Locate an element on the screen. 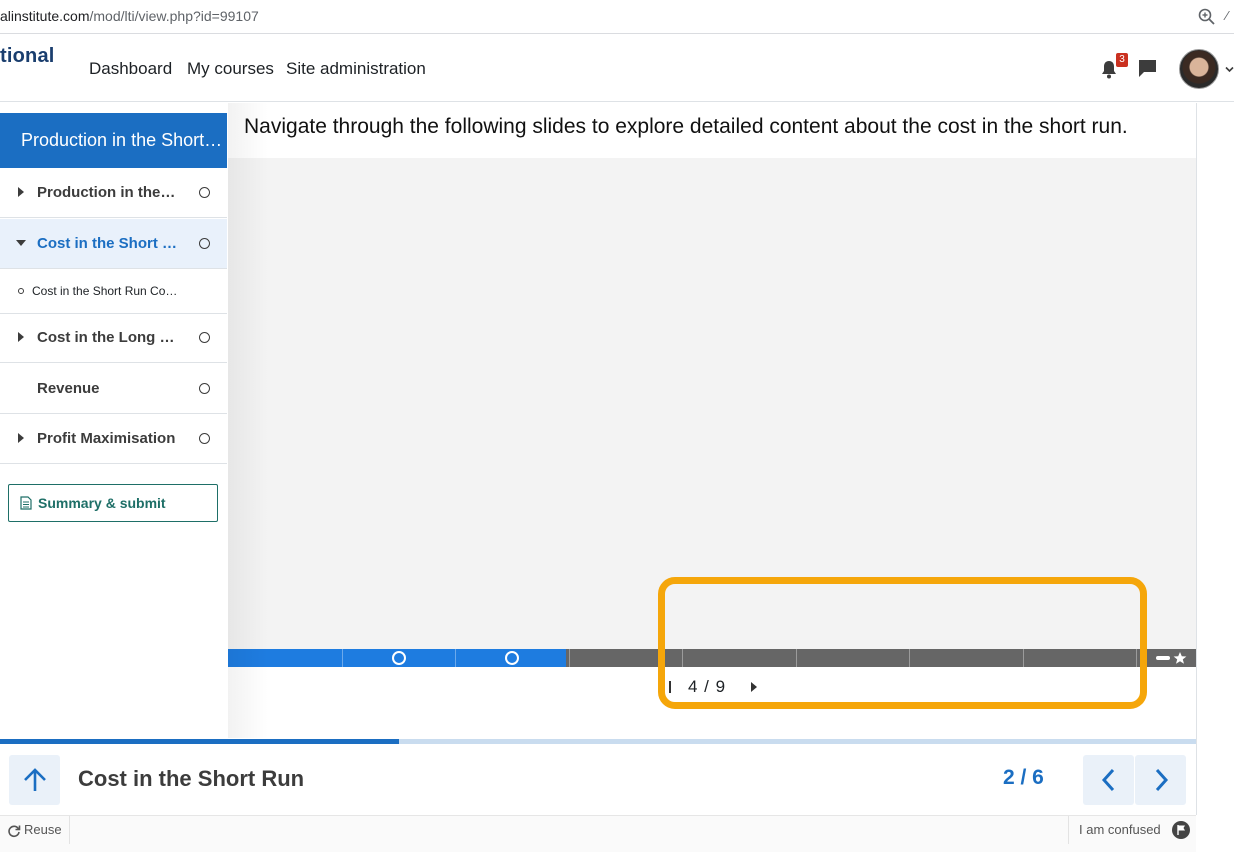 Image resolution: width=1234 pixels, height=852 pixels. sidebar-item-profit-maximisation: Profit Maximisation is located at coordinates (113, 439).